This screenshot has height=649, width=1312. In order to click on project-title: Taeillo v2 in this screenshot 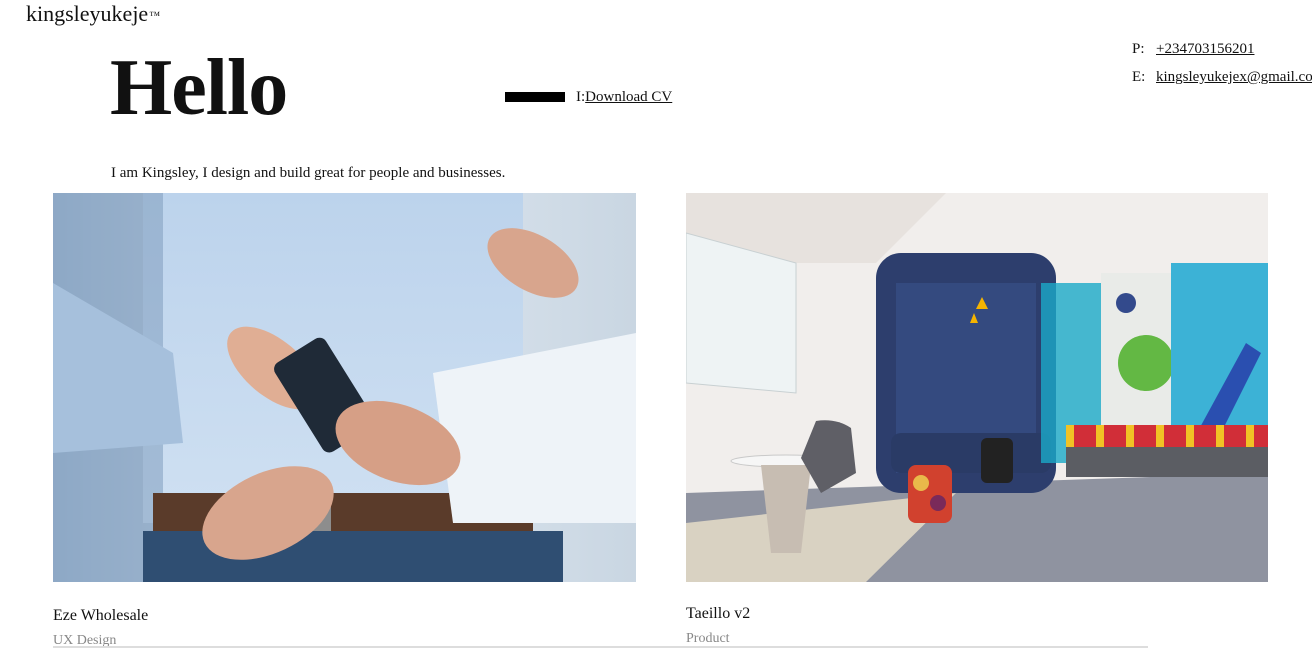, I will do `click(718, 614)`.